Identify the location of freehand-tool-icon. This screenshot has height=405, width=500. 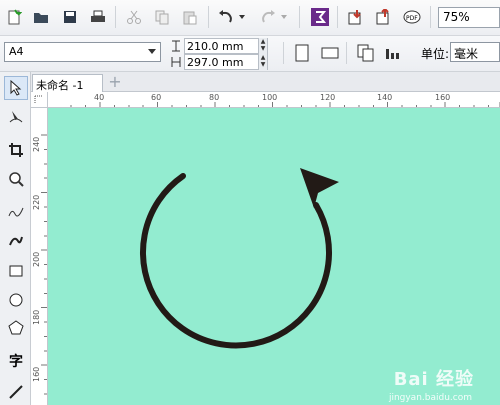
(16, 212).